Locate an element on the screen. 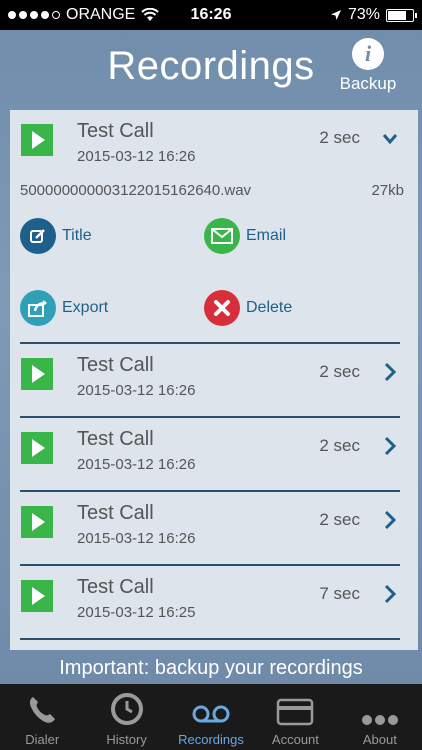 This screenshot has height=750, width=422. battery-percent: 73% is located at coordinates (363, 14).